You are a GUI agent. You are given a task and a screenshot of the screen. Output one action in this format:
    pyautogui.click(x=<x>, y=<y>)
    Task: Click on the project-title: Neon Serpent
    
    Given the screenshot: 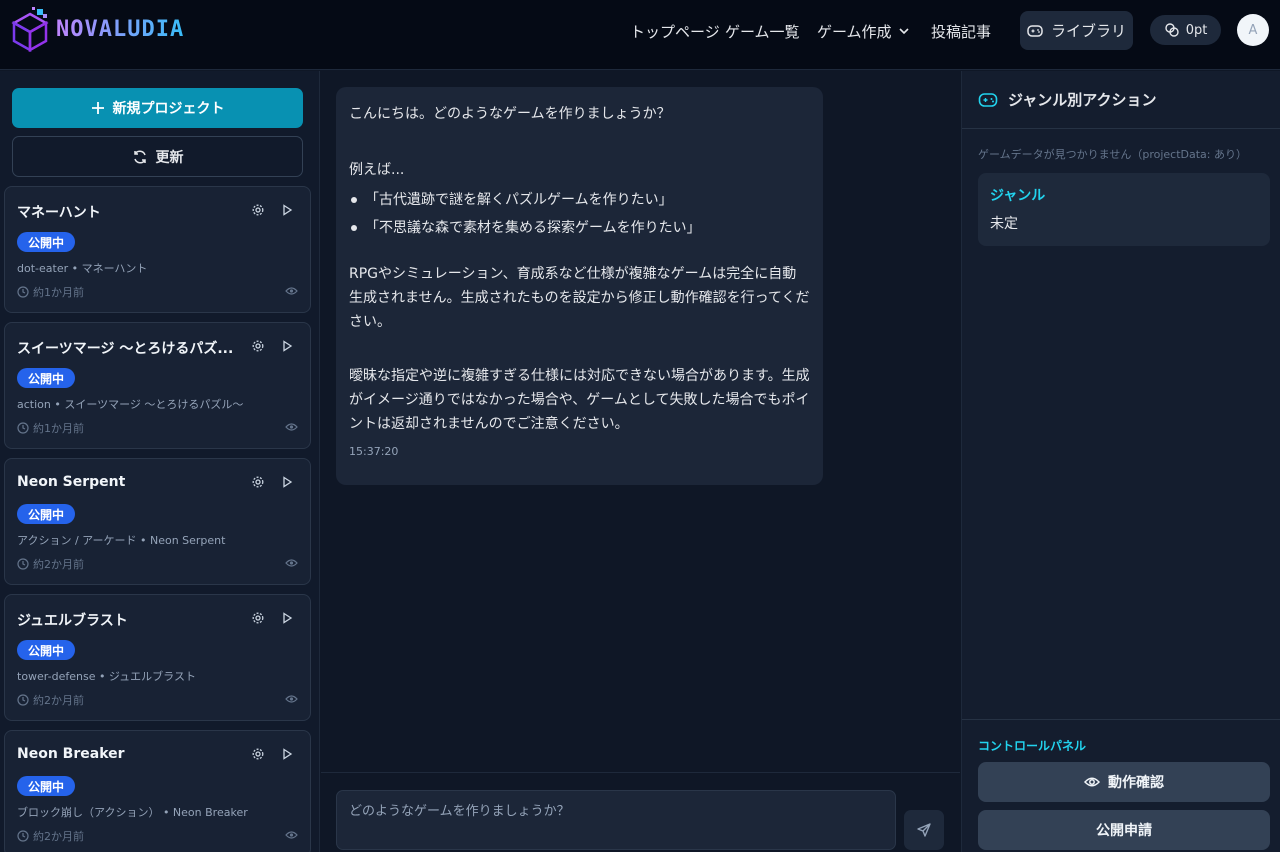 What is the action you would take?
    pyautogui.click(x=71, y=482)
    